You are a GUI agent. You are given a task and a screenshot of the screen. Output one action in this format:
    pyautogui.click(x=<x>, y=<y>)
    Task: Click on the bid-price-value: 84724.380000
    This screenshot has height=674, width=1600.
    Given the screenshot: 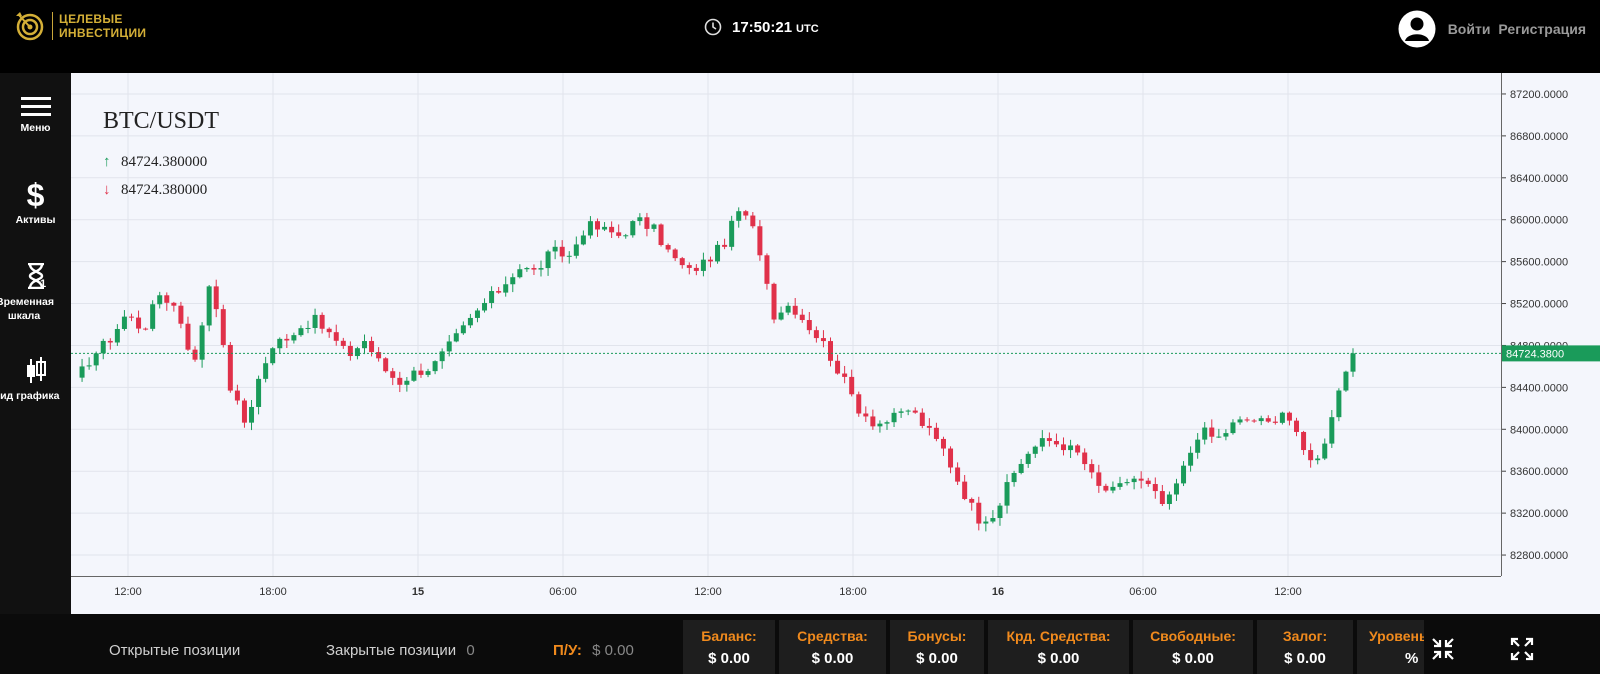 What is the action you would take?
    pyautogui.click(x=164, y=190)
    